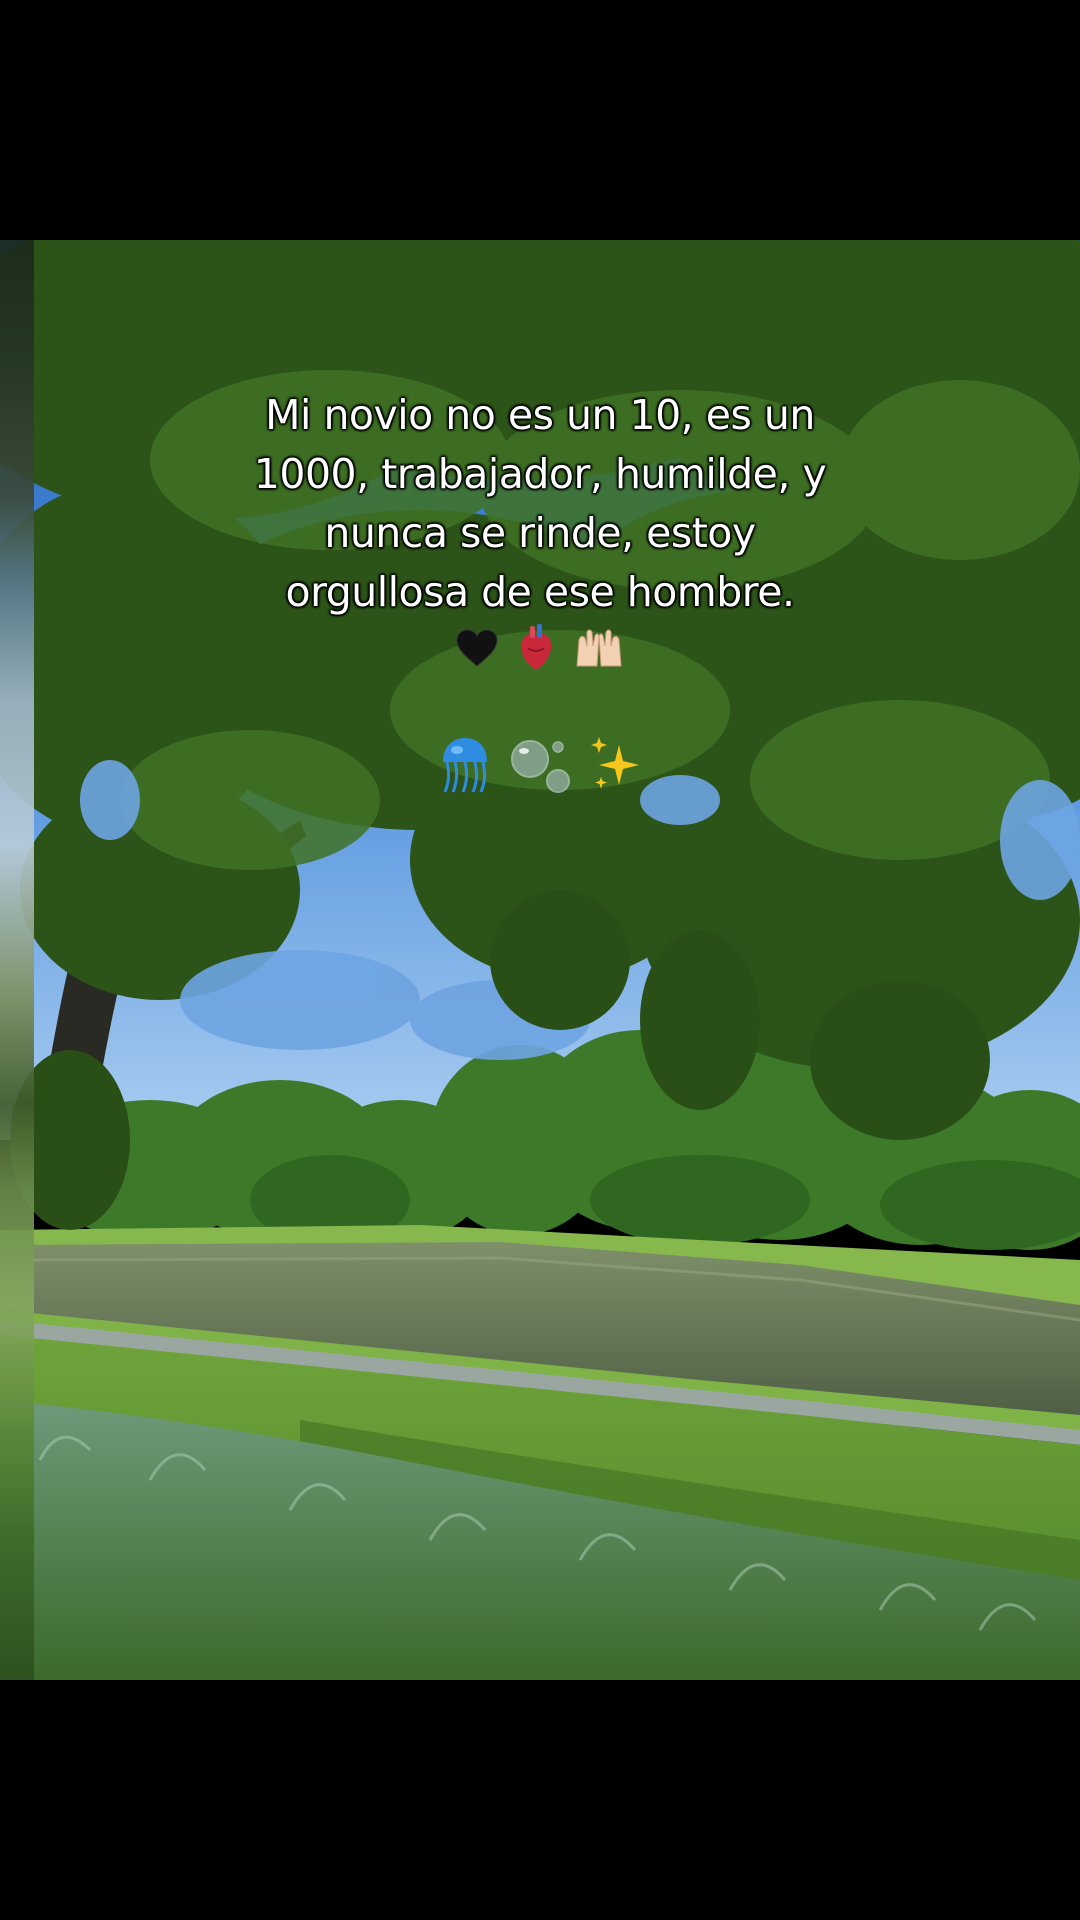  What do you see at coordinates (536, 653) in the screenshot?
I see `anatomical-heart-icon` at bounding box center [536, 653].